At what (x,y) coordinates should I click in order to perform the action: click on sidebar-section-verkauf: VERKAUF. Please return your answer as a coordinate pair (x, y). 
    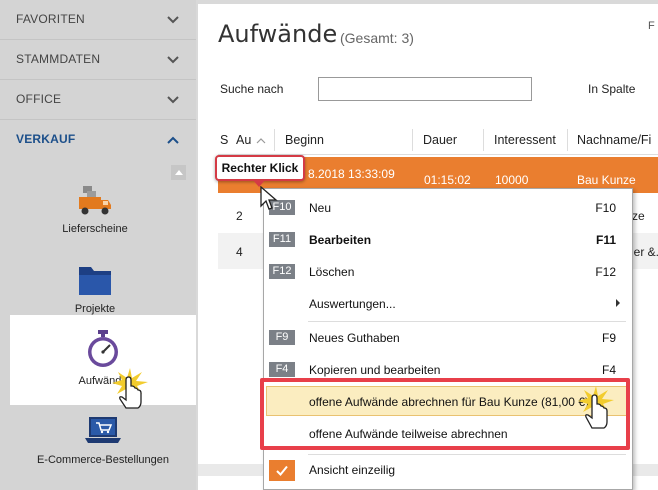
    Looking at the image, I should click on (98, 140).